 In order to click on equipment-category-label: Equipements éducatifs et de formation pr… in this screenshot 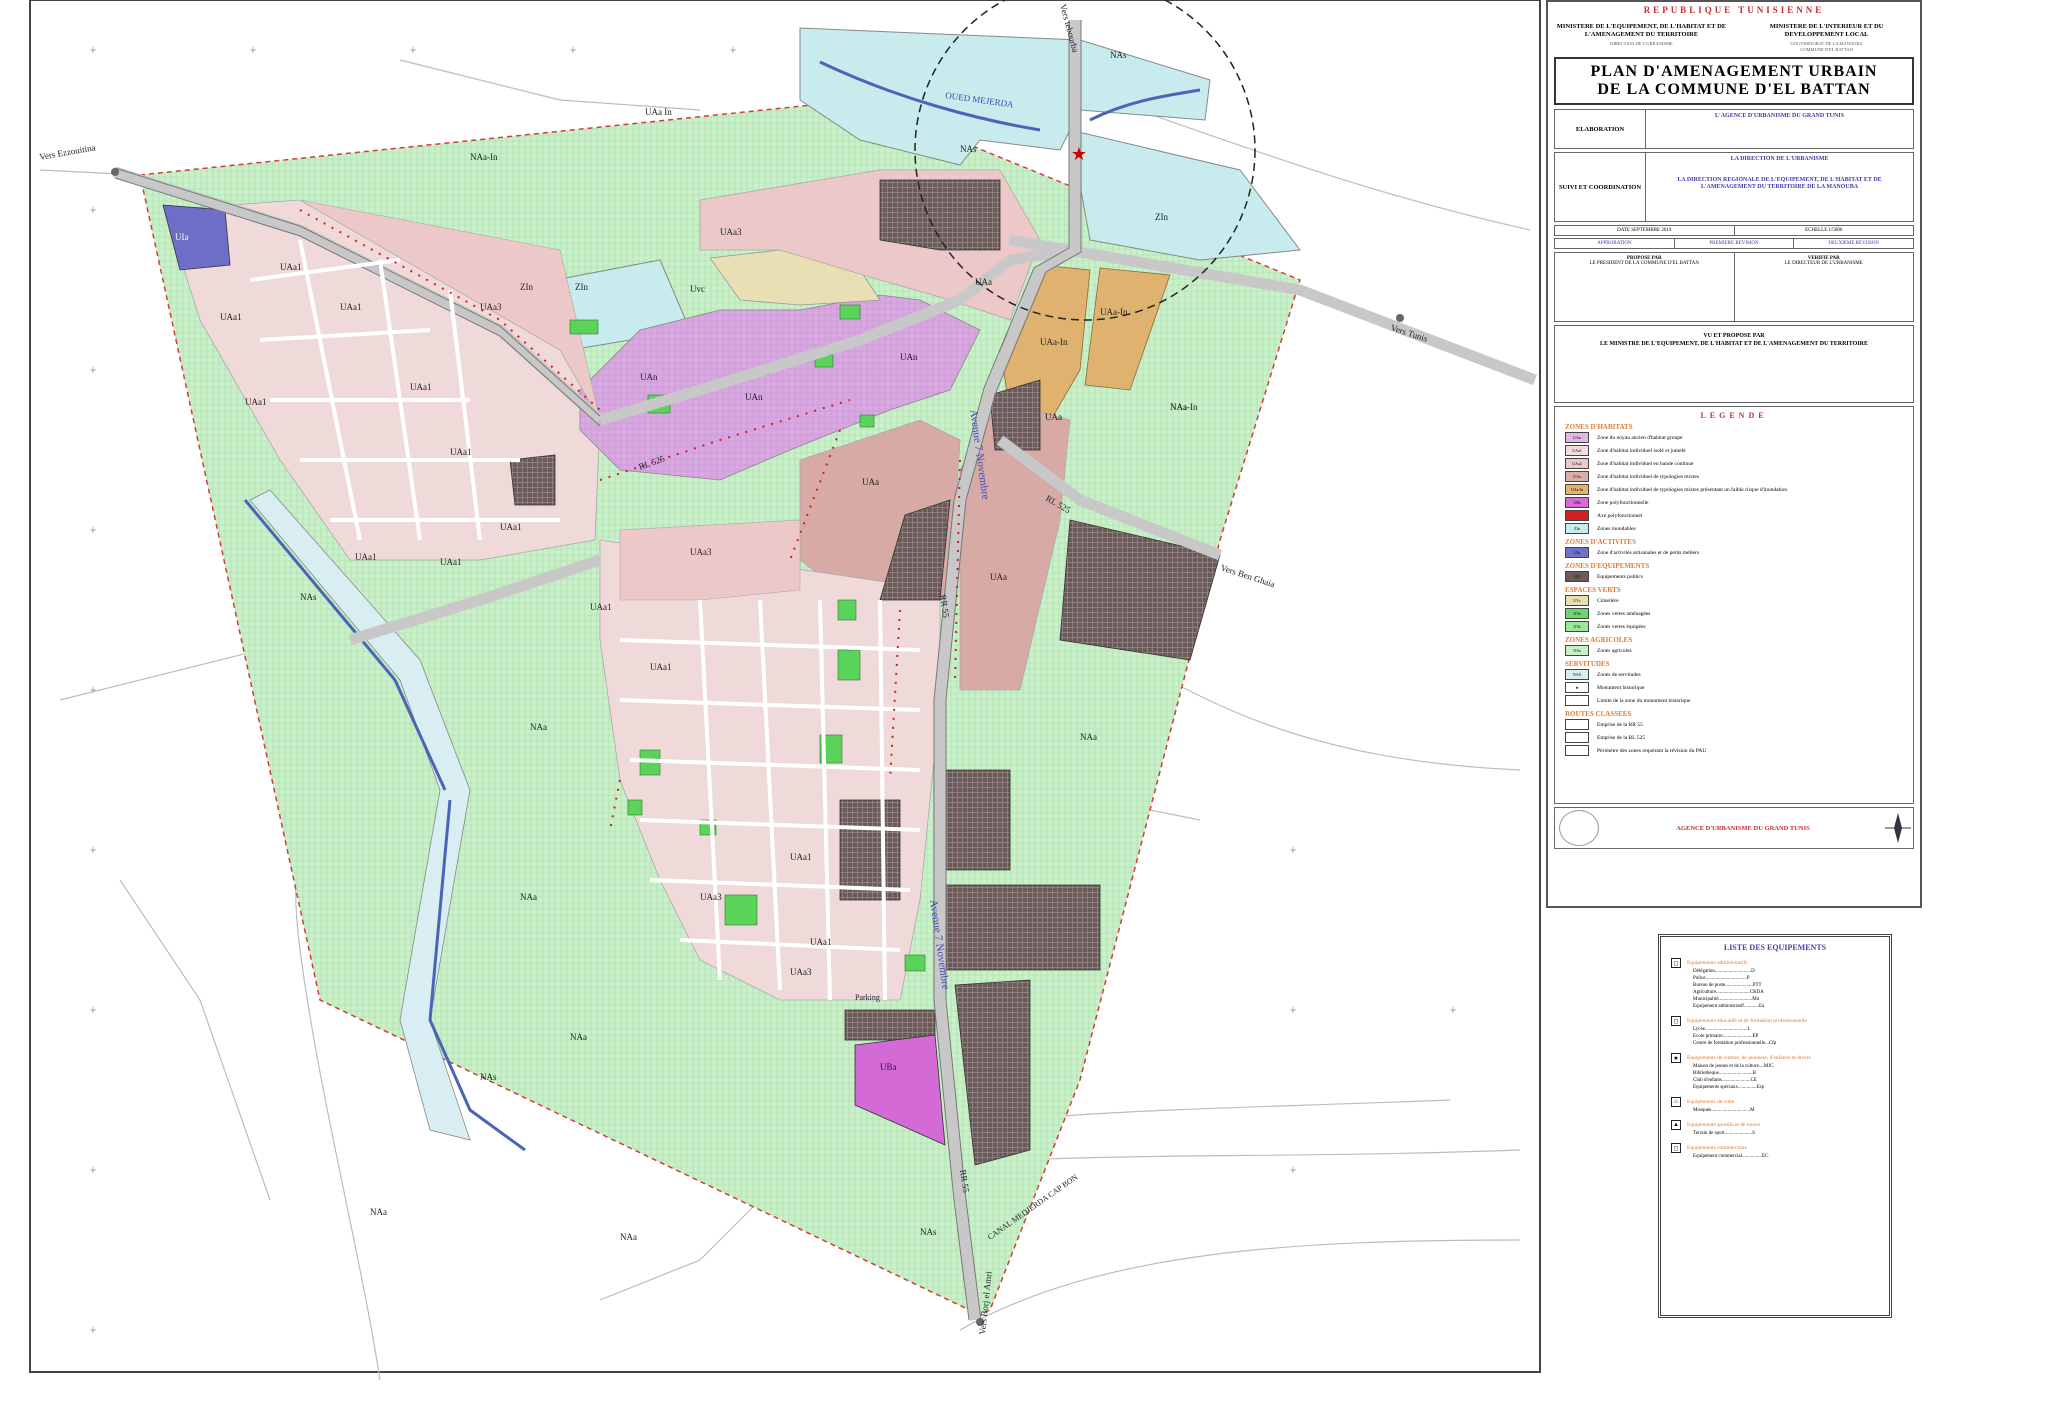, I will do `click(1747, 1021)`.